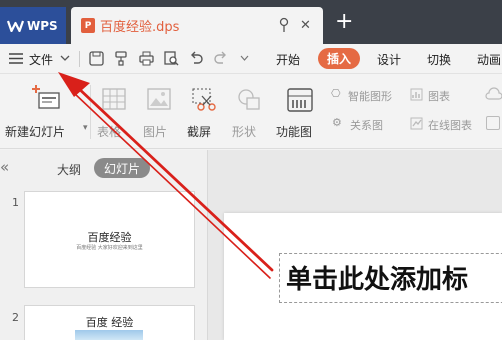 This screenshot has width=502, height=340. I want to click on online-chart-button: 在线图表, so click(446, 124).